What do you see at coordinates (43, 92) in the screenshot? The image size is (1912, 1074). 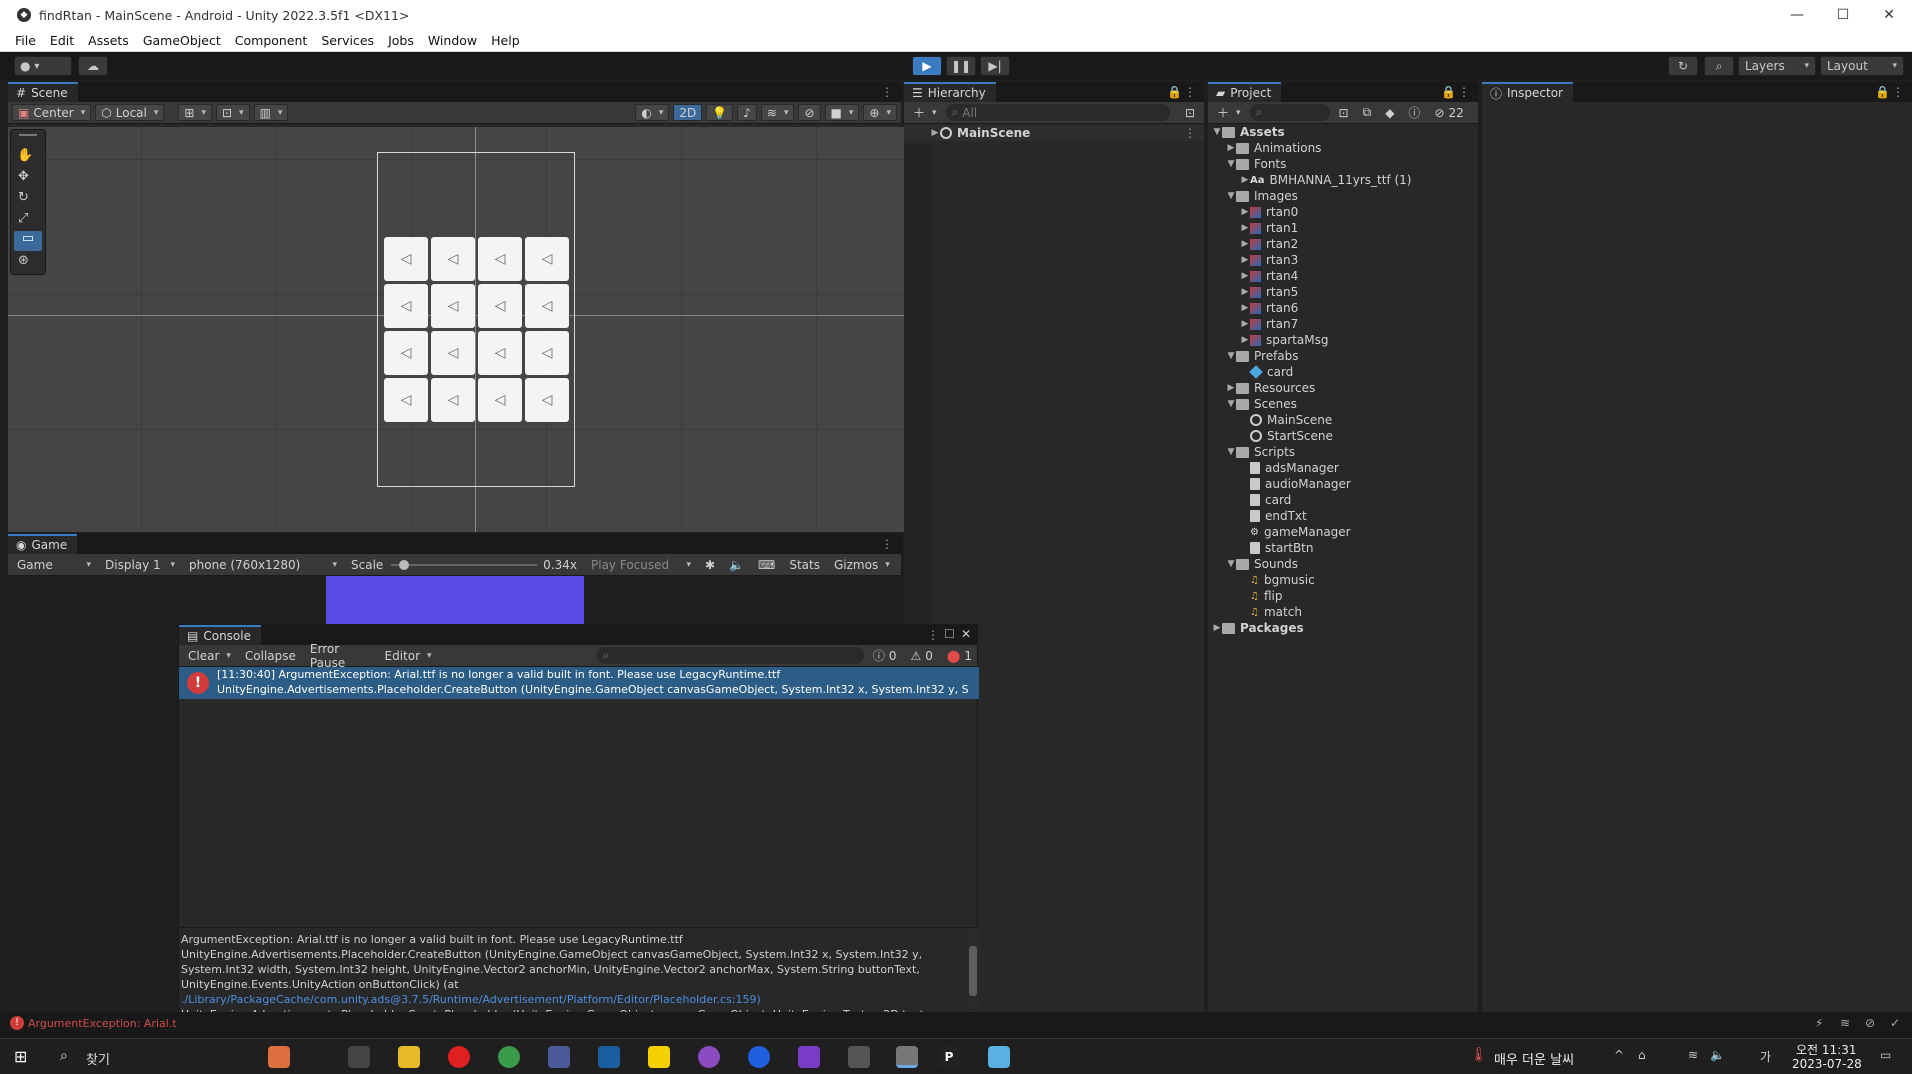 I see `tab-scene: # Scene` at bounding box center [43, 92].